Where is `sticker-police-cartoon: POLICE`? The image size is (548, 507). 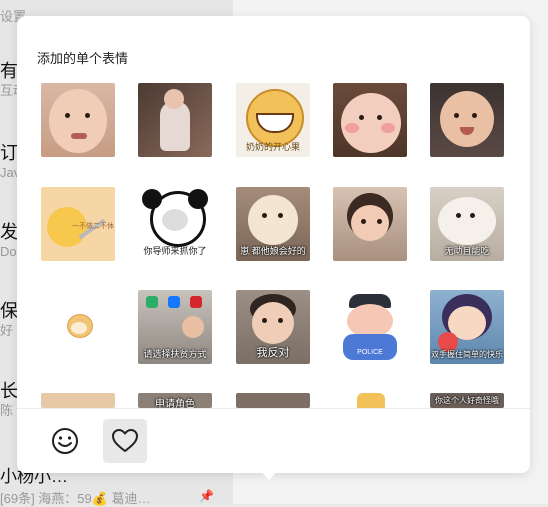
sticker-police-cartoon: POLICE is located at coordinates (370, 327).